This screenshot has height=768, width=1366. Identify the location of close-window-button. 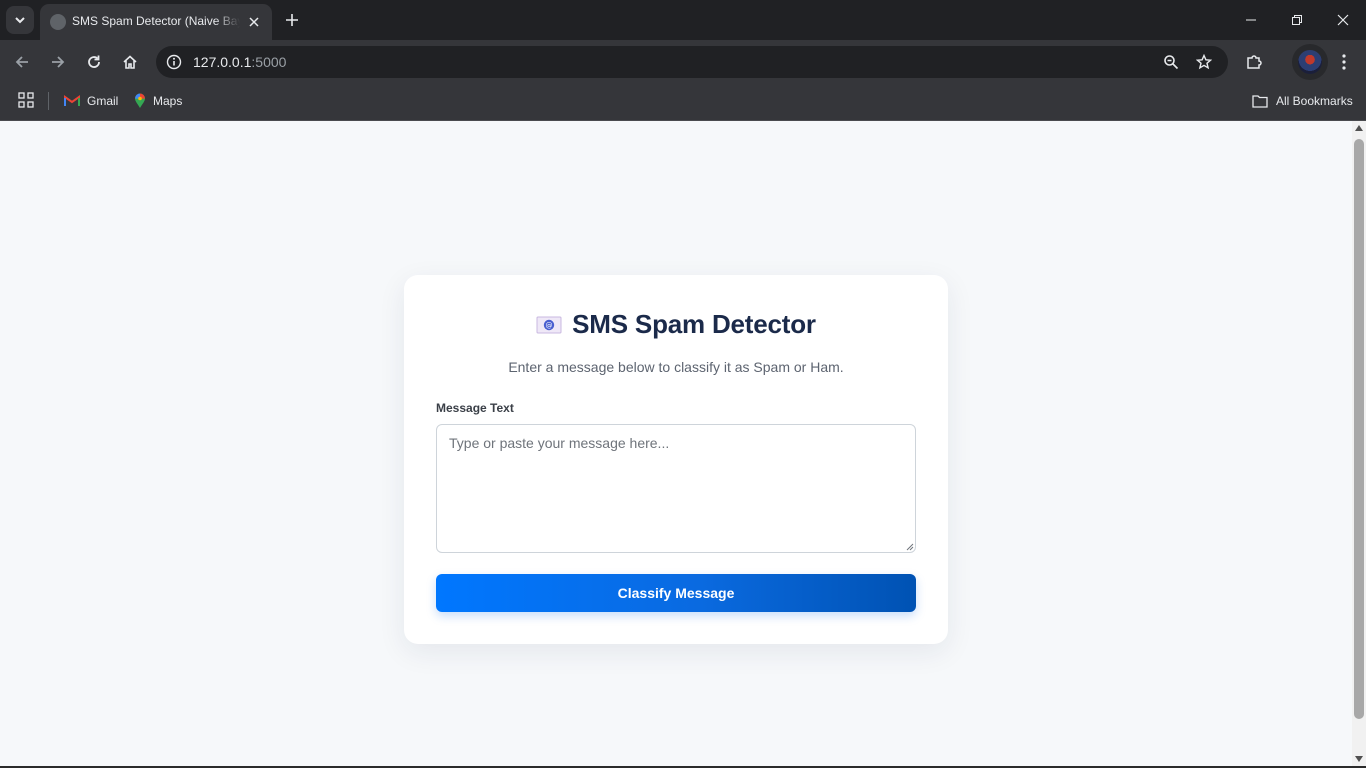
(1343, 20).